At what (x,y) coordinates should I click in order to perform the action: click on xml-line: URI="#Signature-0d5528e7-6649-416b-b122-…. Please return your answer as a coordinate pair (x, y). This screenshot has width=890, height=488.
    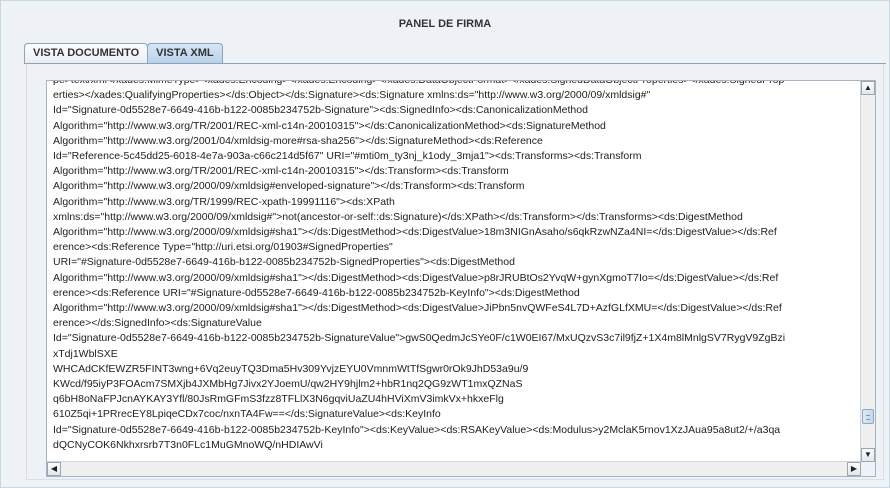
    Looking at the image, I should click on (284, 262).